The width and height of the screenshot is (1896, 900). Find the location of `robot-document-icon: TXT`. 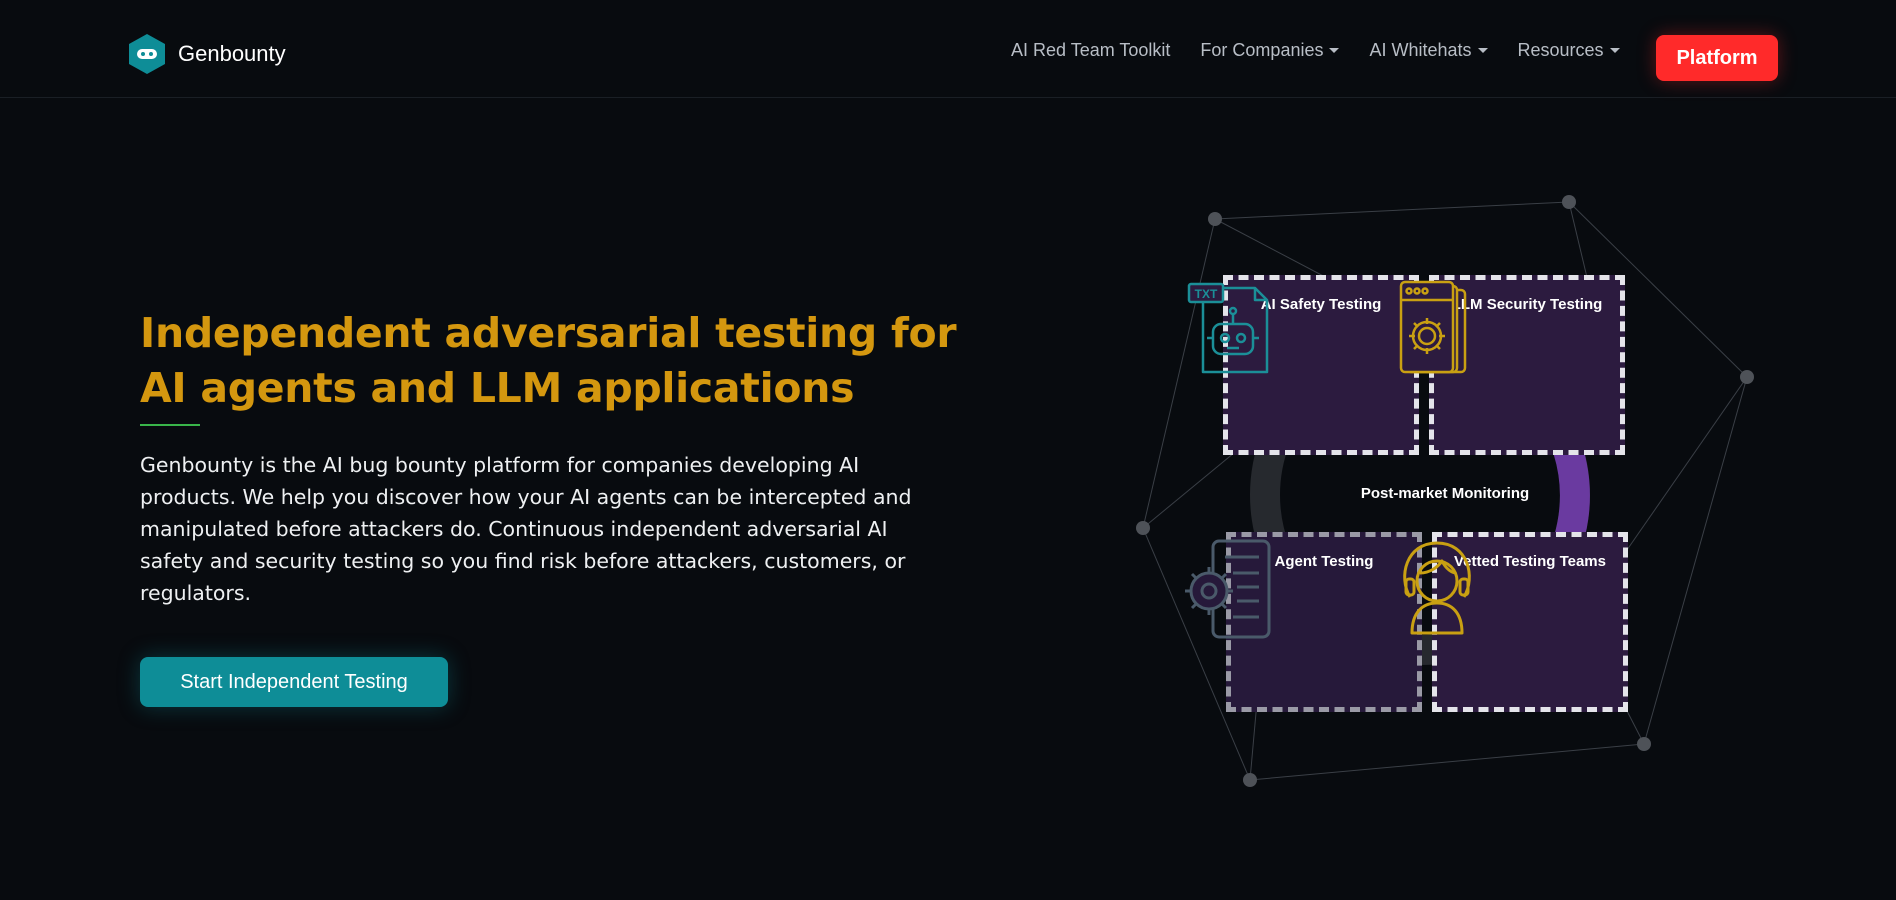

robot-document-icon: TXT is located at coordinates (1228, 328).